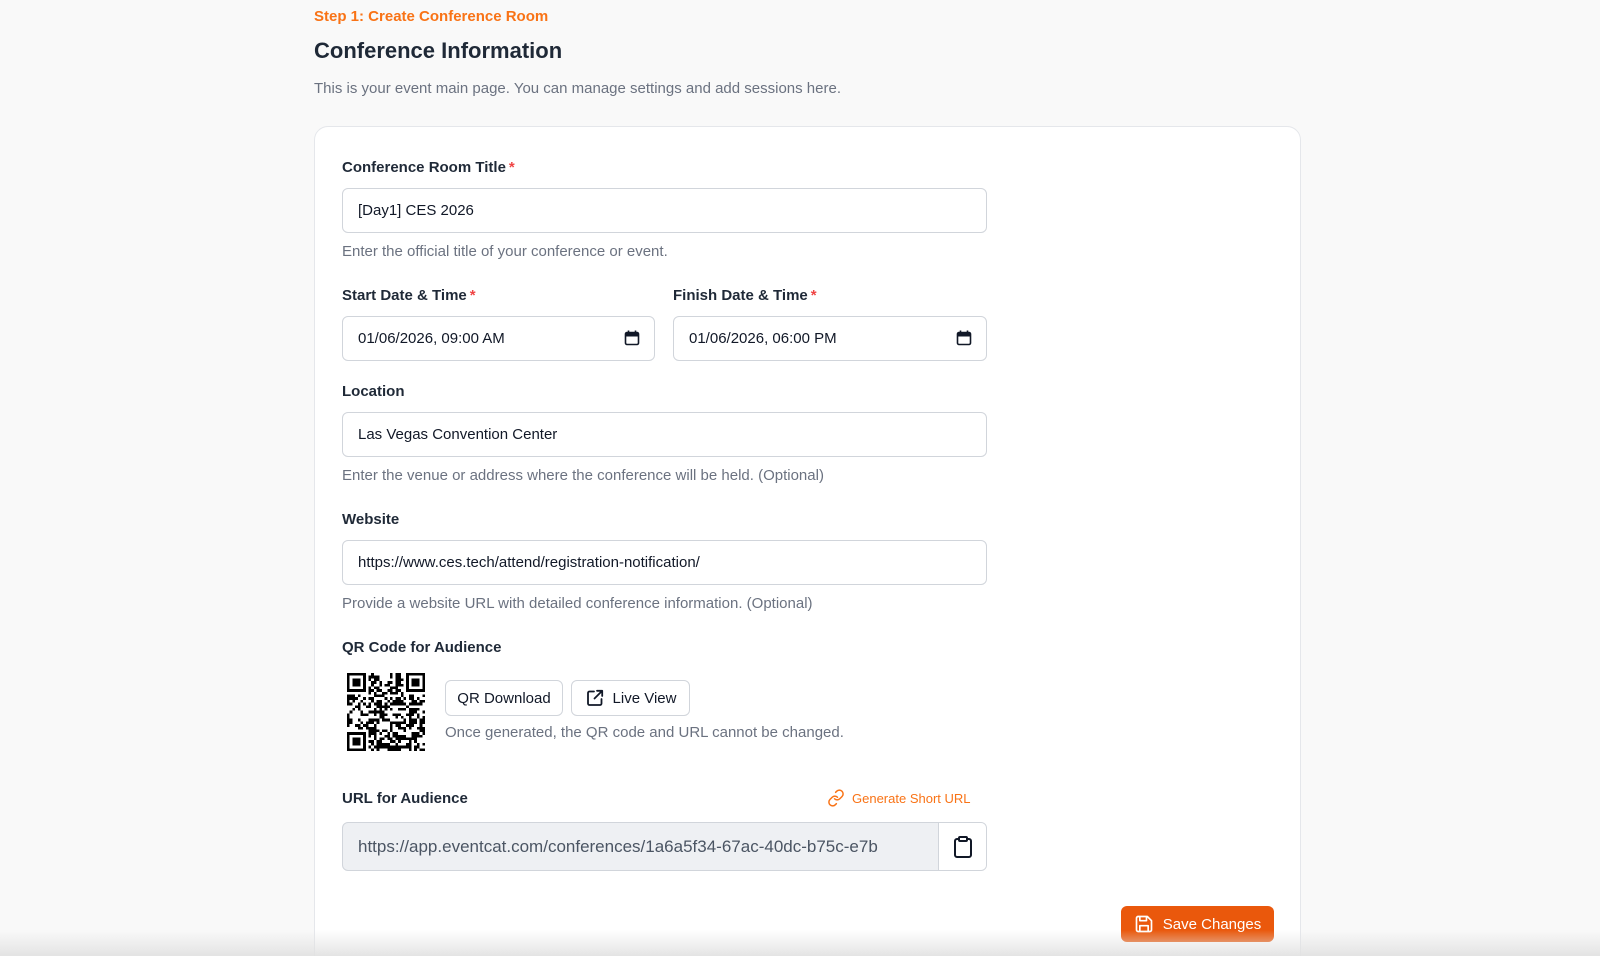 This screenshot has width=1600, height=956. What do you see at coordinates (431, 338) in the screenshot?
I see `start-datetime-value: 01/06/2026, 09:00 AM` at bounding box center [431, 338].